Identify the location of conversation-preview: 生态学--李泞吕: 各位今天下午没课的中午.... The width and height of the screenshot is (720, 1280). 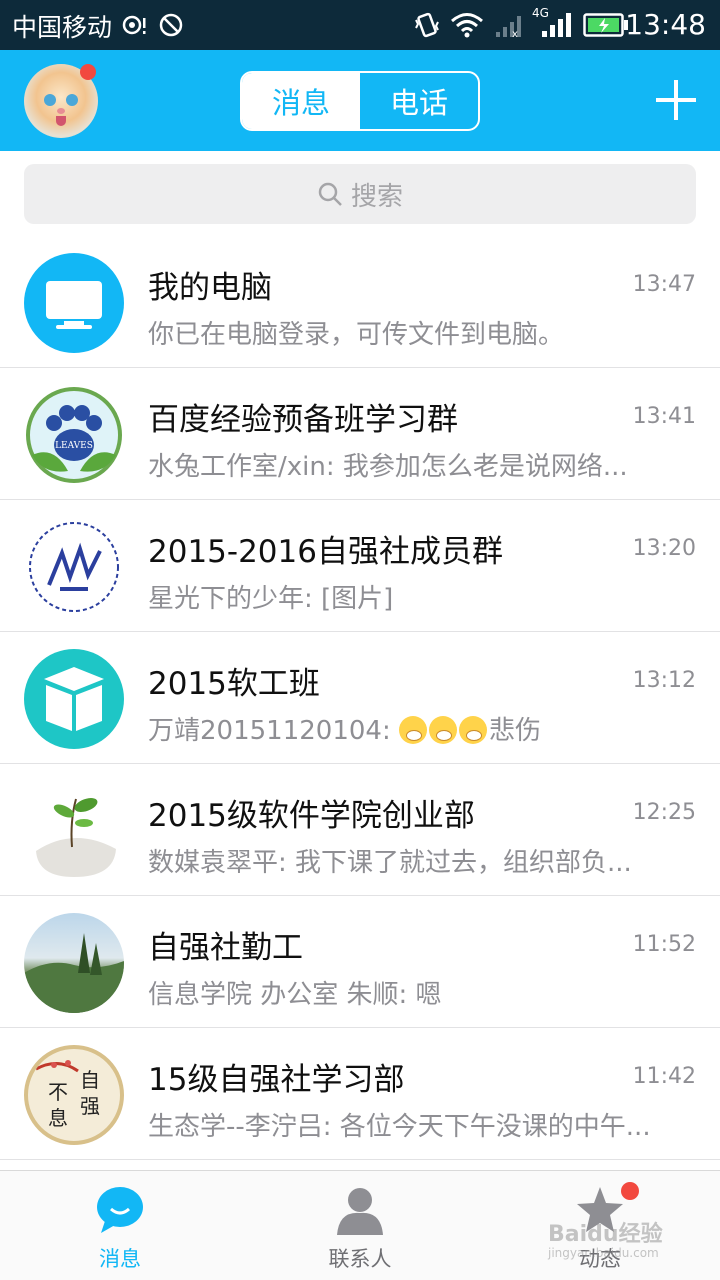
(399, 1127).